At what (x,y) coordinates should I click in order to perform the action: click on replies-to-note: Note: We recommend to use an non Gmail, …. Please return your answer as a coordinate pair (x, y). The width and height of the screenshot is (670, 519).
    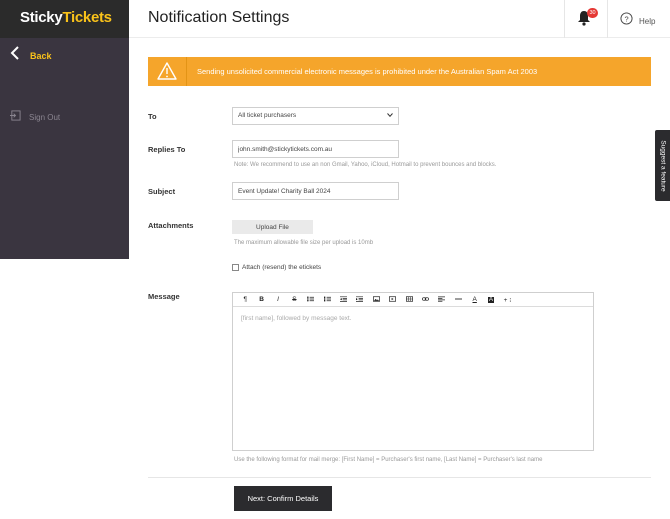
    Looking at the image, I should click on (365, 165).